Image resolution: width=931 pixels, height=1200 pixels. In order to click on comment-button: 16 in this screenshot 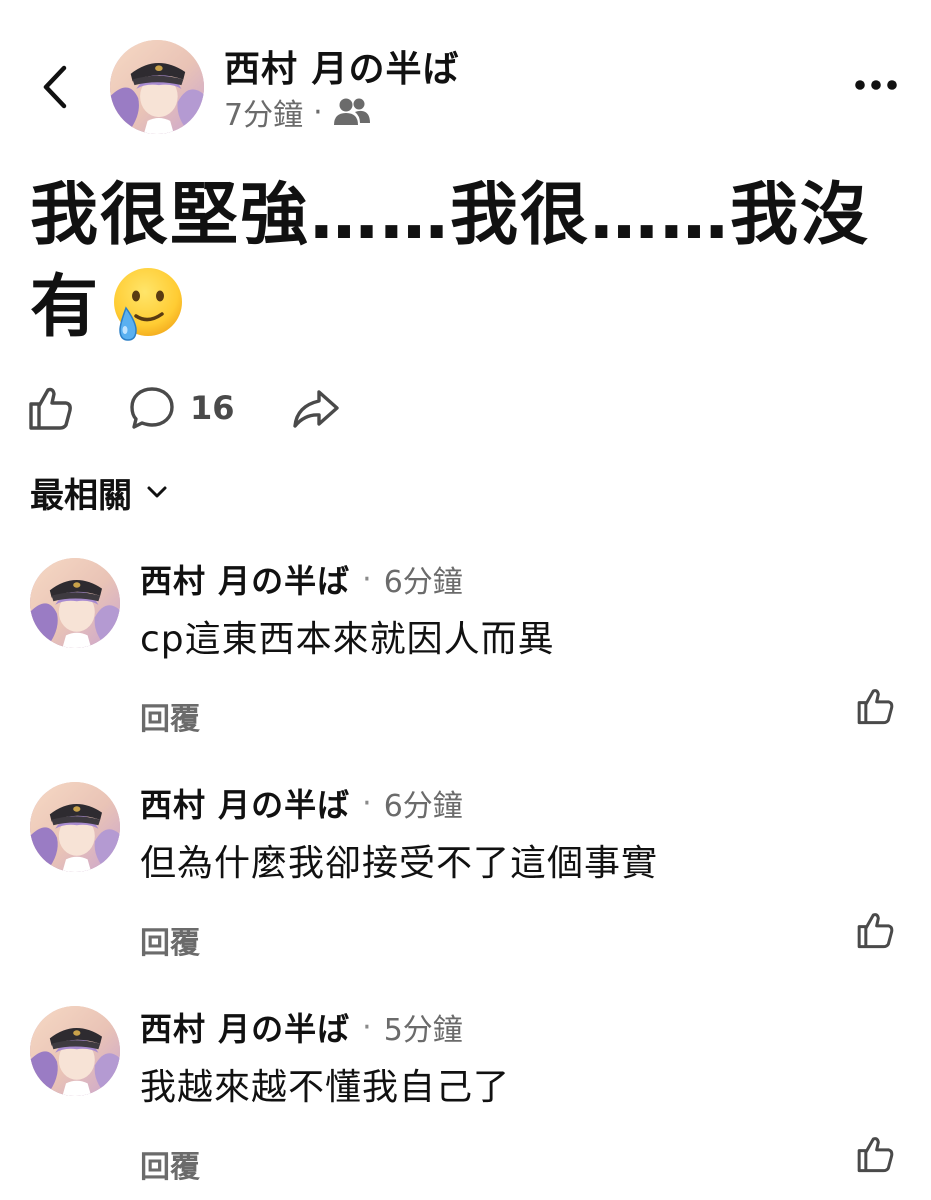, I will do `click(181, 408)`.